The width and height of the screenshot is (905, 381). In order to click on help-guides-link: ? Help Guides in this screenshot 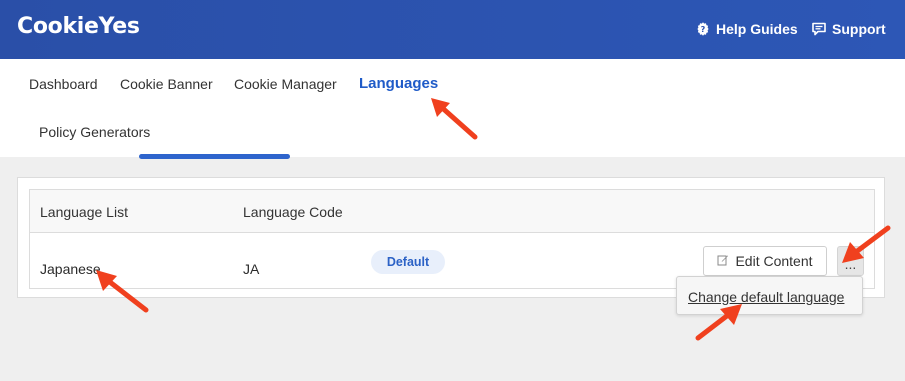, I will do `click(746, 29)`.